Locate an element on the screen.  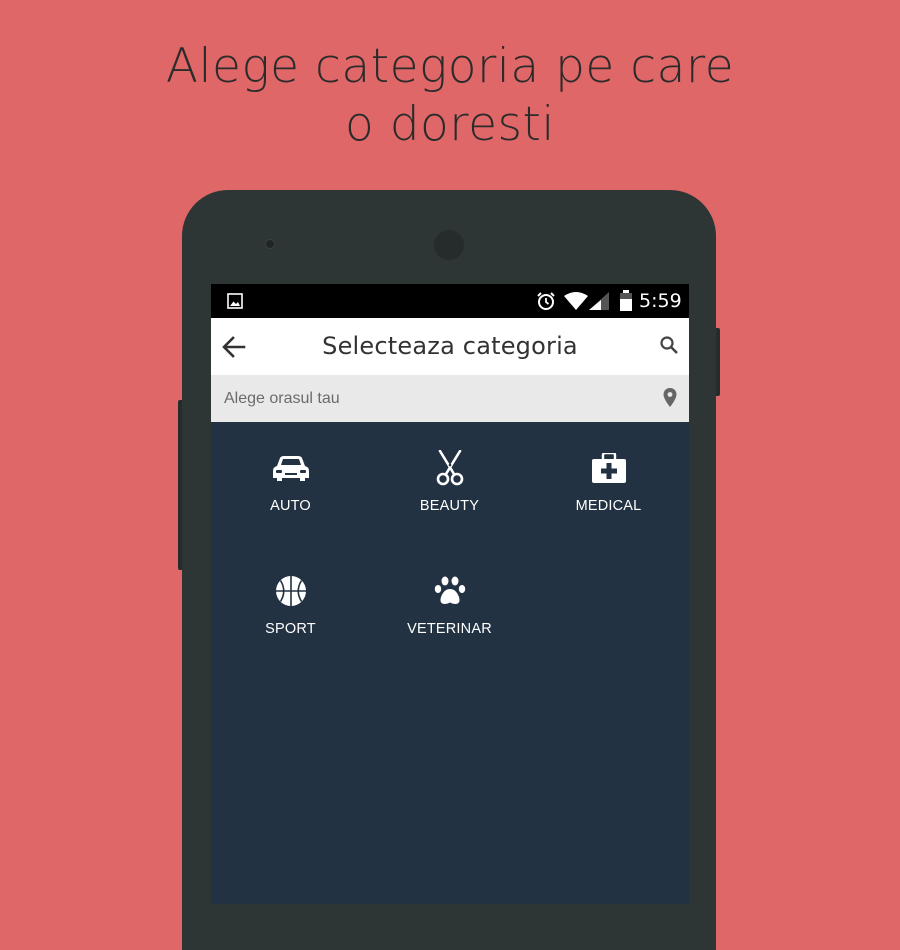
headline-line-2: o doresti is located at coordinates (450, 124).